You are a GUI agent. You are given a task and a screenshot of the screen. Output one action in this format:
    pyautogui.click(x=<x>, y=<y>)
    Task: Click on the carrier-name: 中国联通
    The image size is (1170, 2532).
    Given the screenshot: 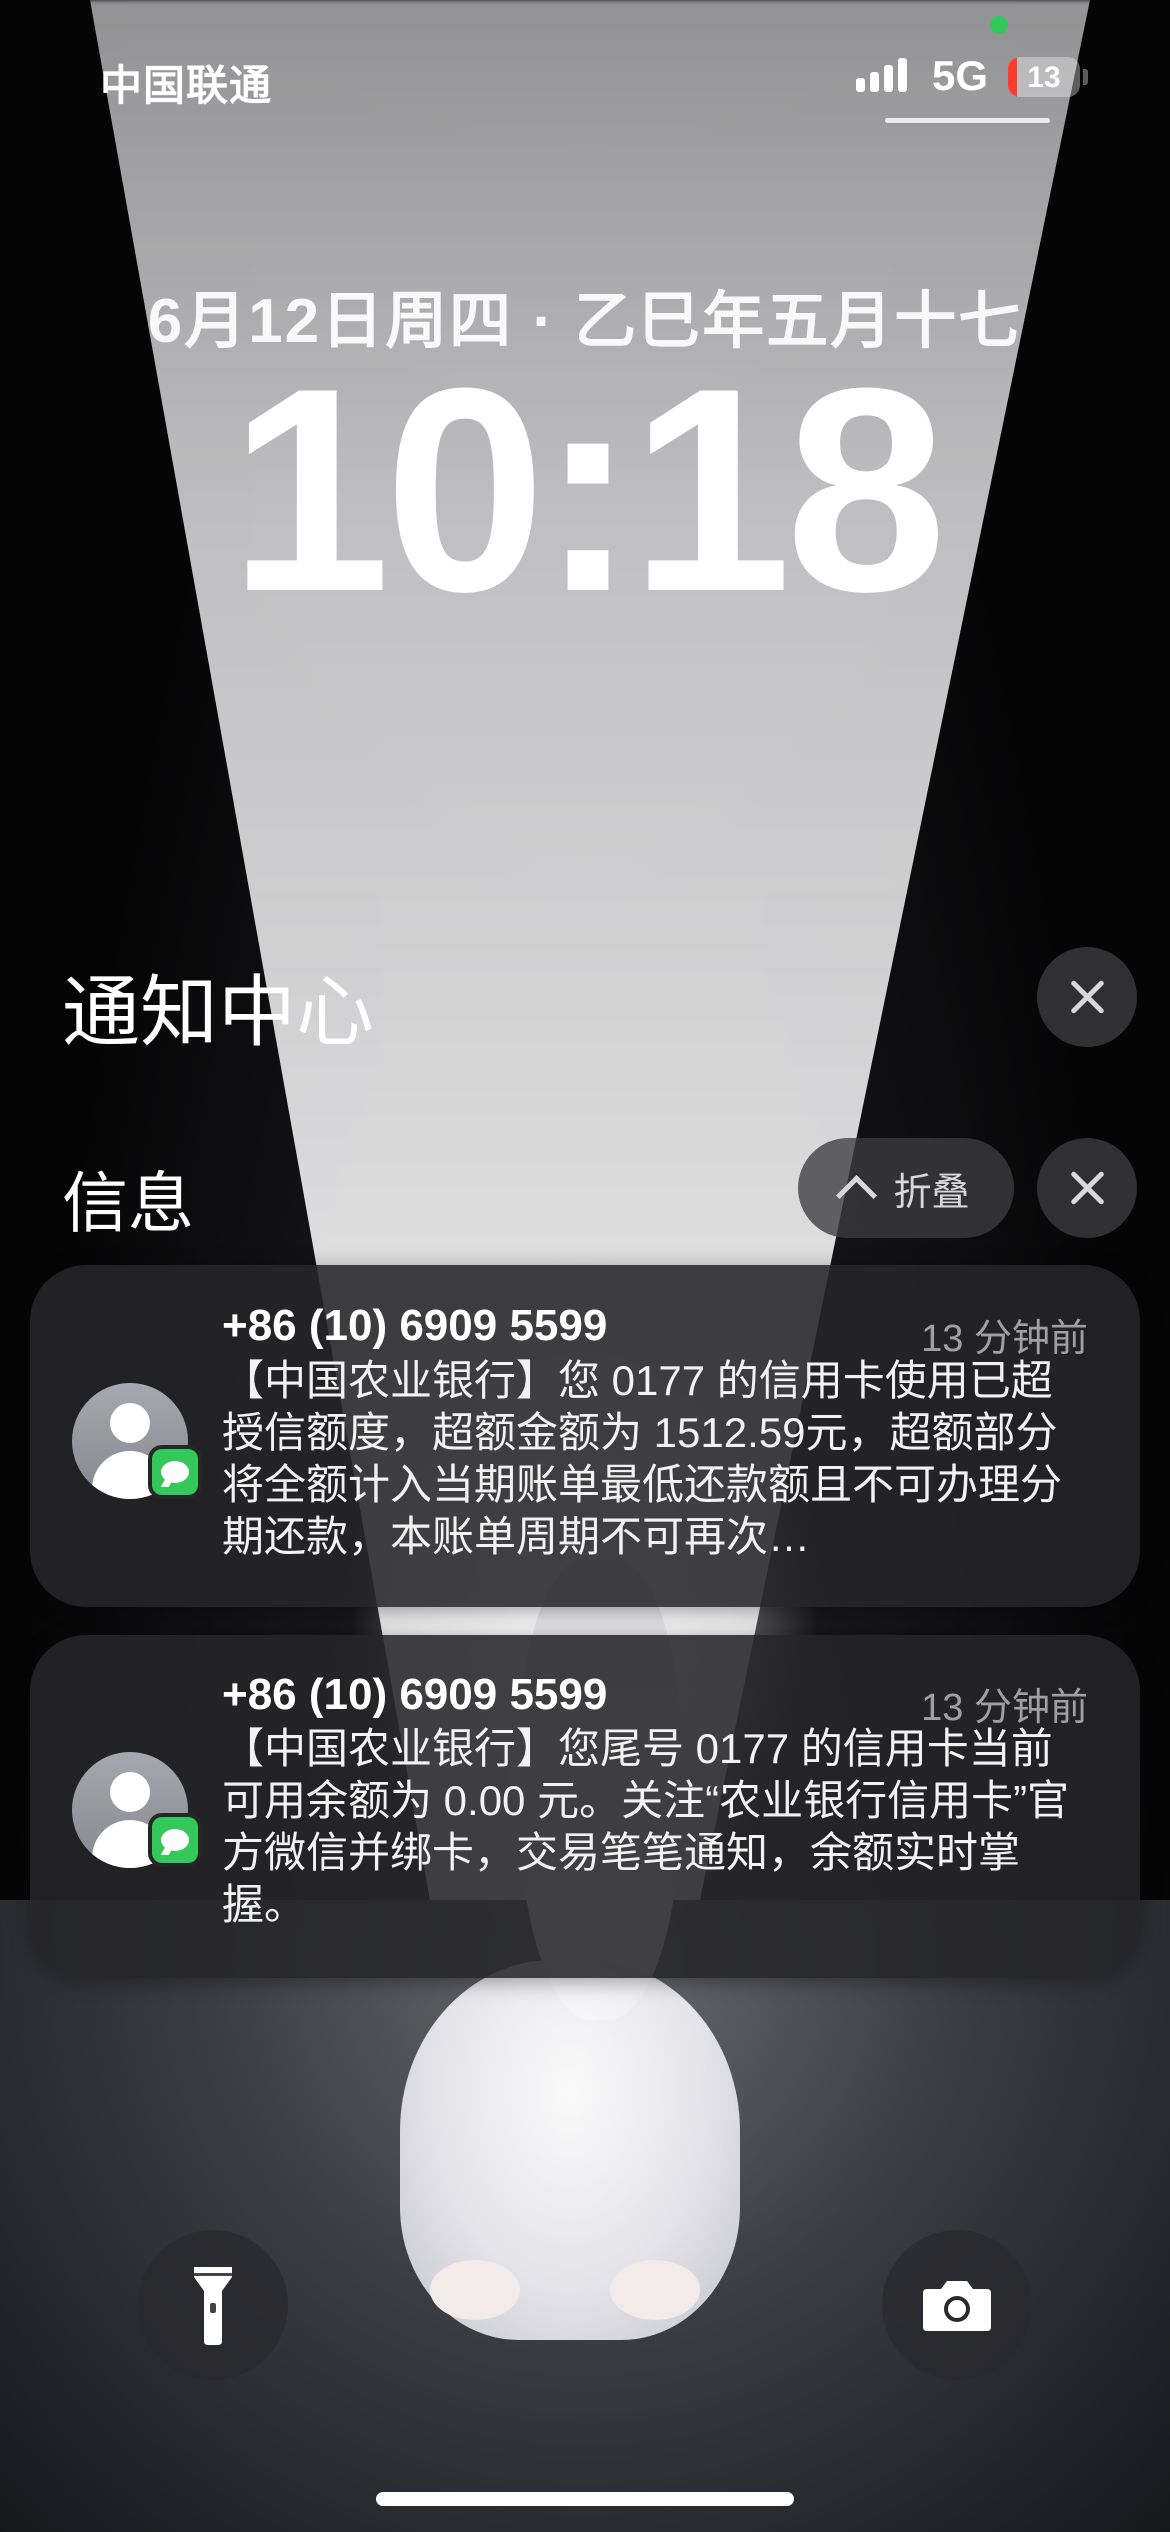 What is the action you would take?
    pyautogui.click(x=186, y=85)
    